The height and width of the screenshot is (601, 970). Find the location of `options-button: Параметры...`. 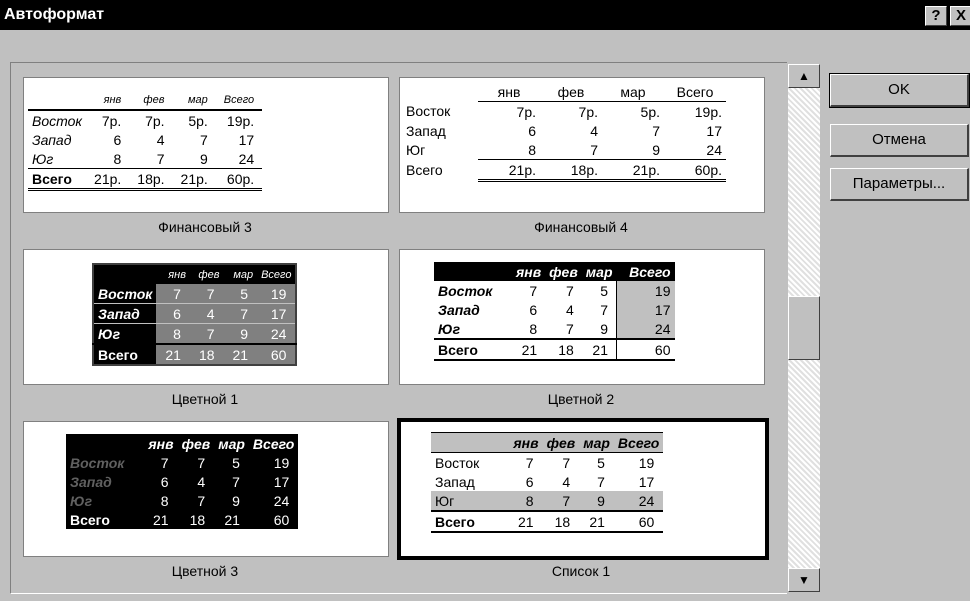

options-button: Параметры... is located at coordinates (899, 184).